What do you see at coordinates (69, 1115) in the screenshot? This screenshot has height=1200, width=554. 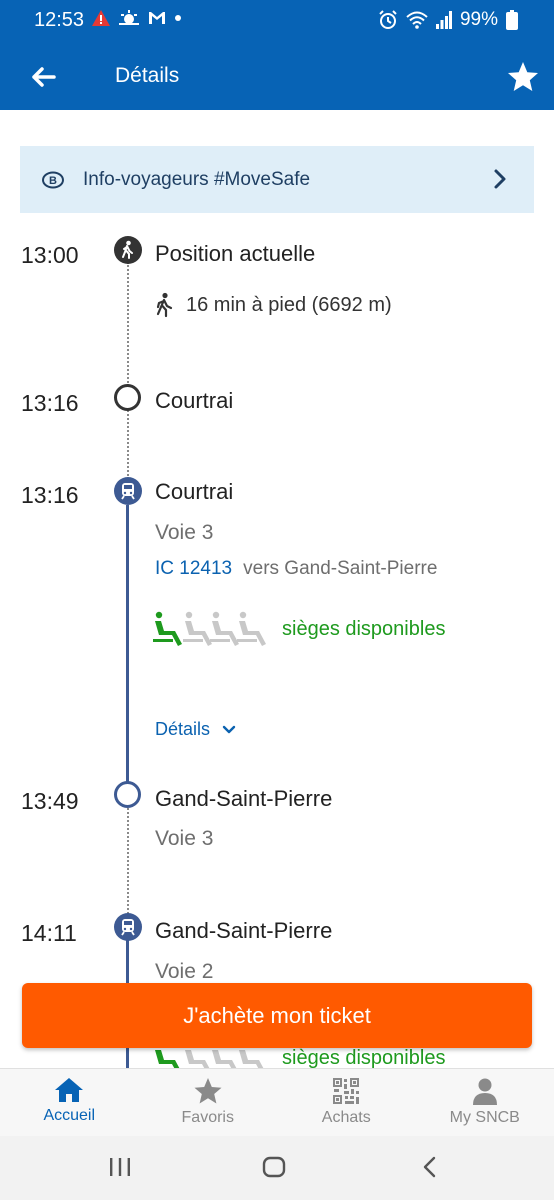 I see `nav-label-accueil: Accueil` at bounding box center [69, 1115].